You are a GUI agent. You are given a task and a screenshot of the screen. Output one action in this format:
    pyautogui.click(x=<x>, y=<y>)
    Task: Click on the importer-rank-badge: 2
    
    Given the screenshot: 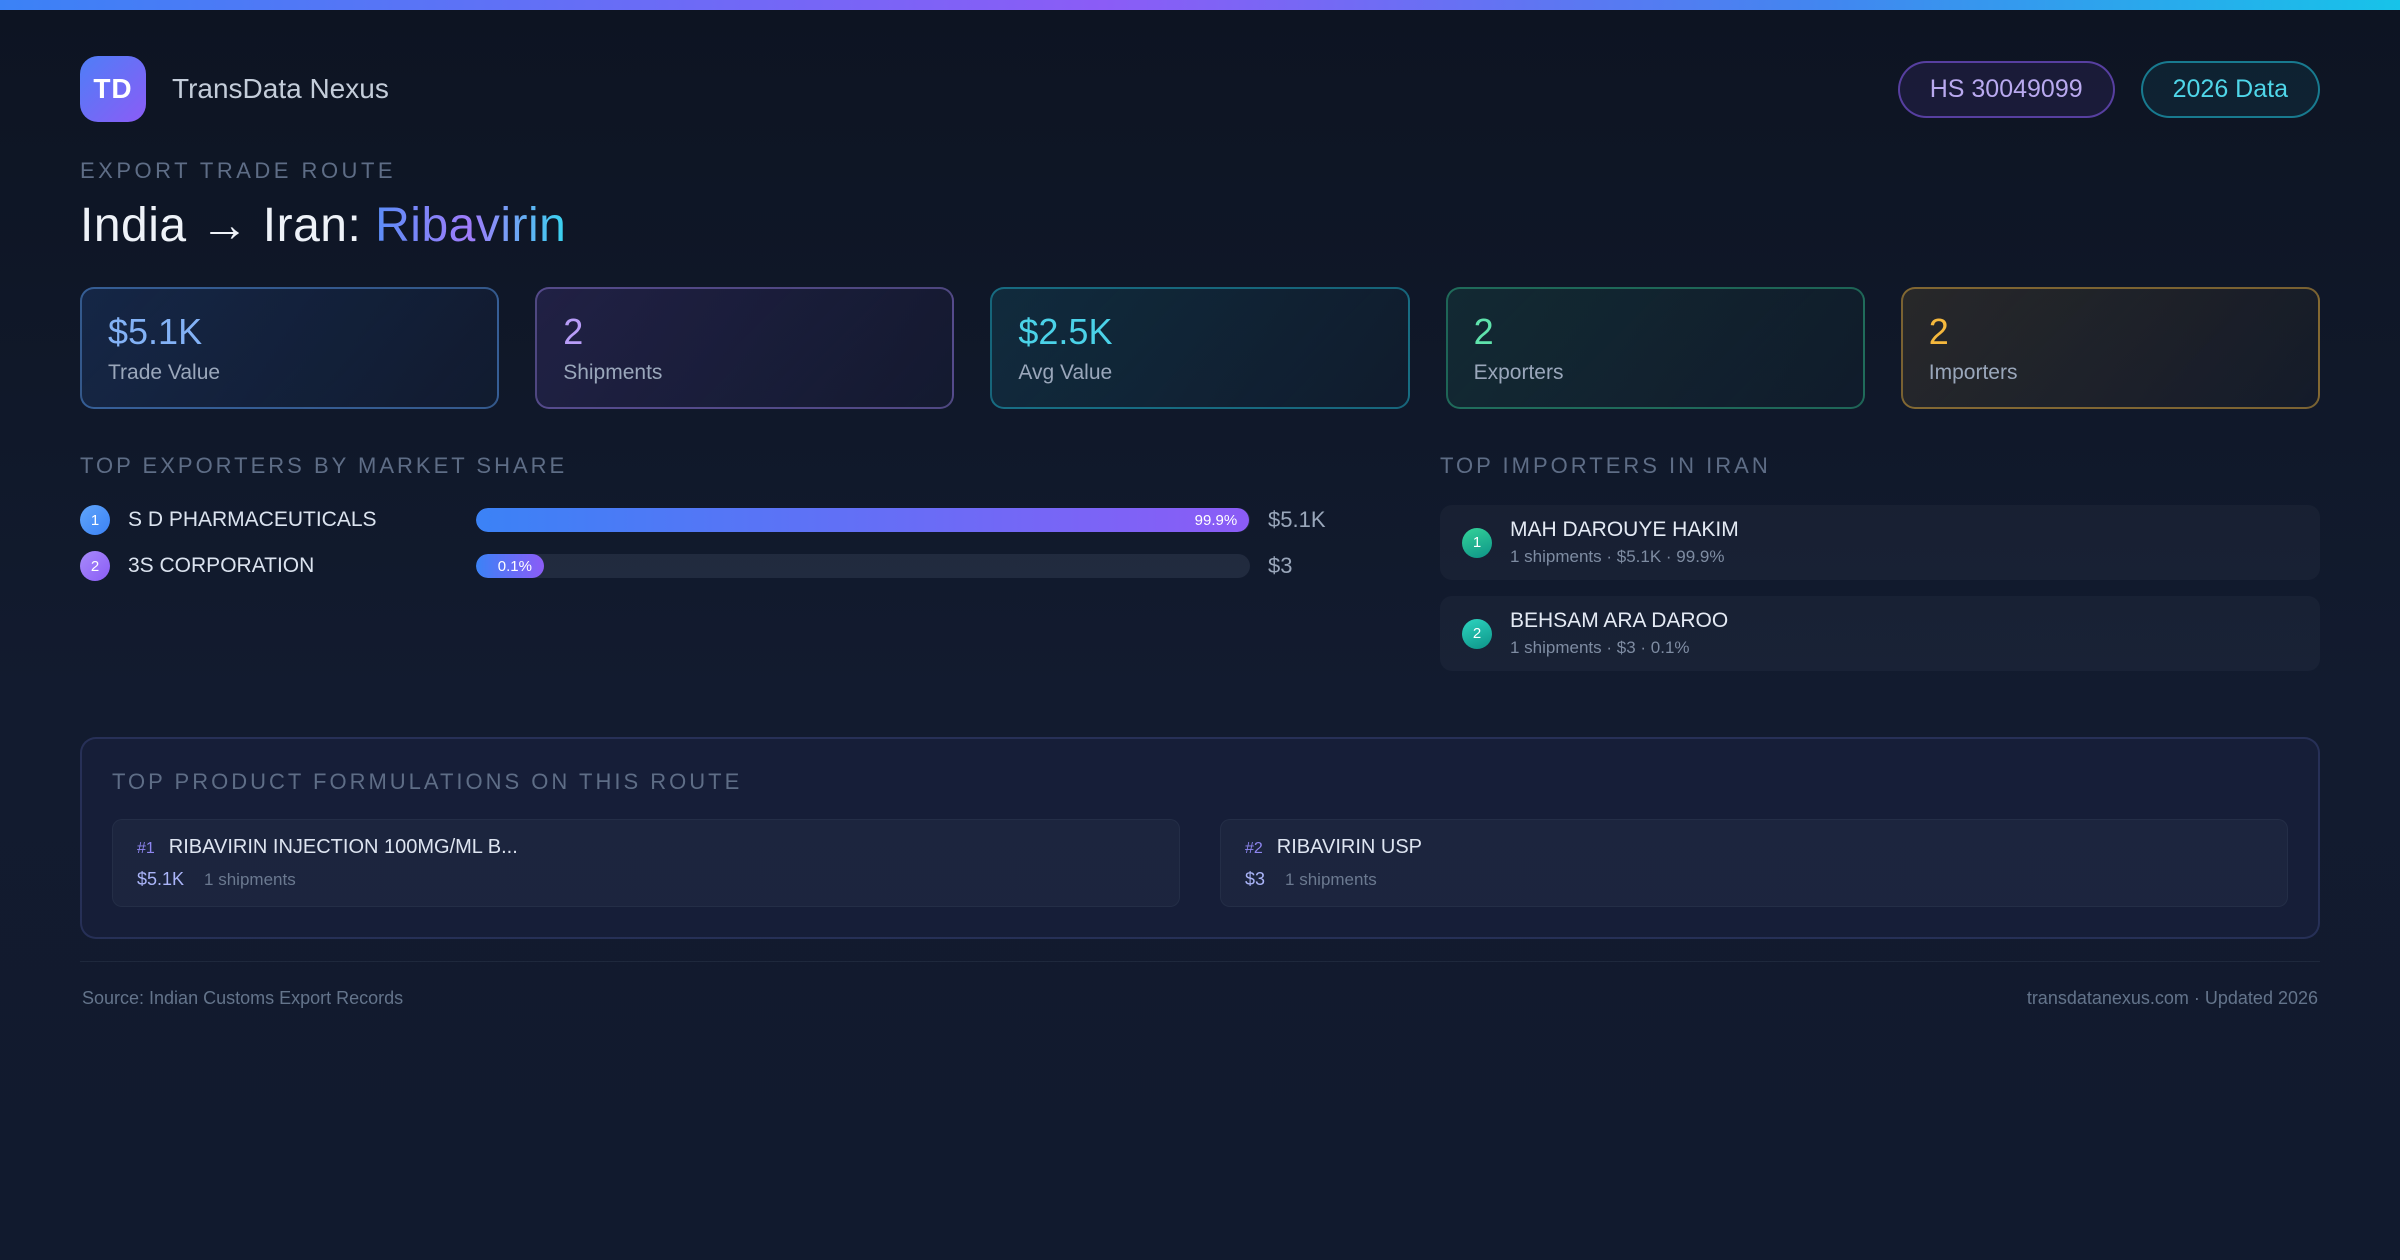 What is the action you would take?
    pyautogui.click(x=1477, y=633)
    